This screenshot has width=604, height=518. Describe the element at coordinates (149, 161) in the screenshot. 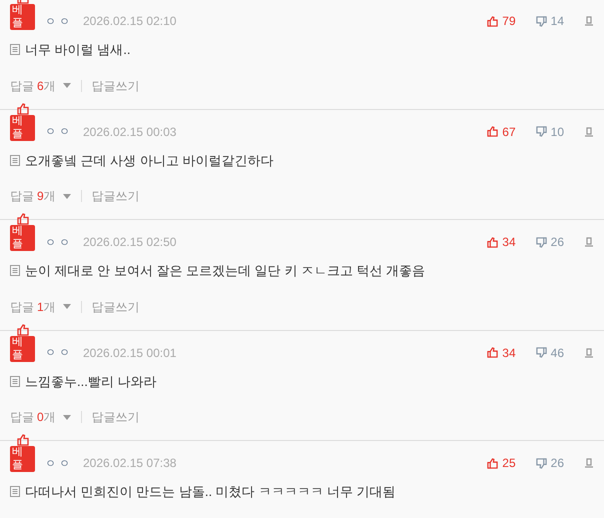

I see `comment-text: 오개좋넼 근데 사생 아니고 바이럴같긴하다` at that location.